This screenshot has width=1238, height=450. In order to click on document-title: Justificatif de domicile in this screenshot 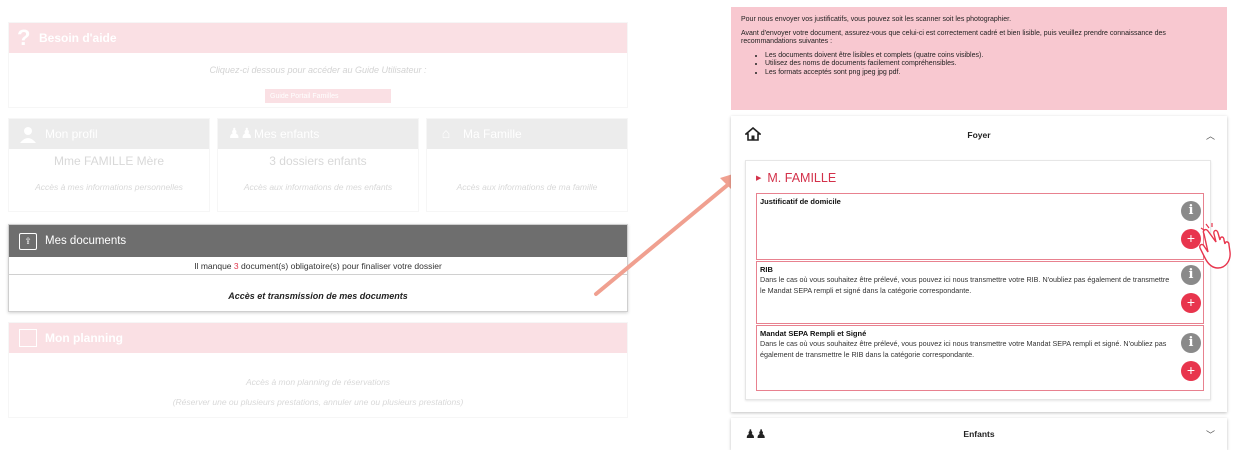, I will do `click(800, 201)`.